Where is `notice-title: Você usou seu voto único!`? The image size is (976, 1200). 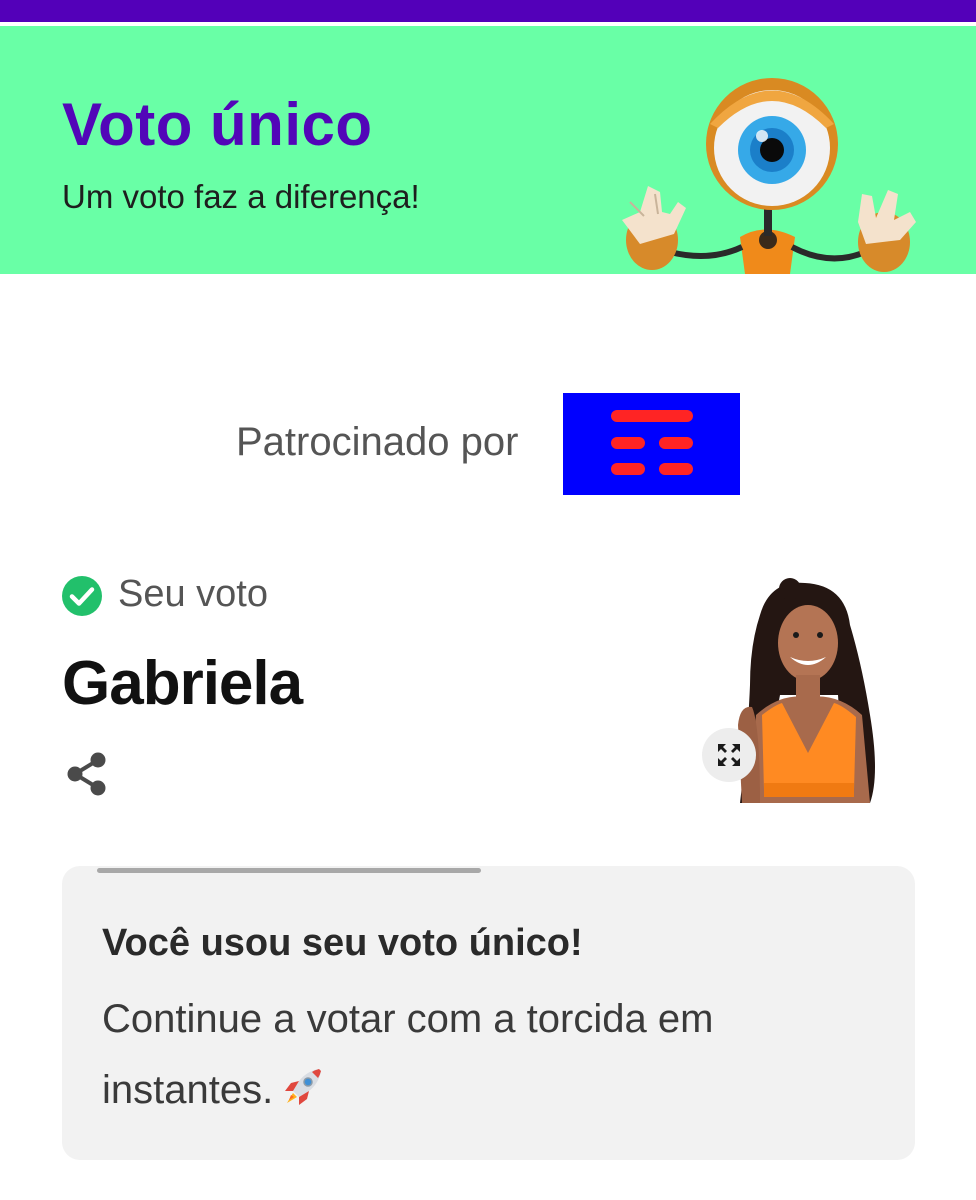 notice-title: Você usou seu voto único! is located at coordinates (342, 943).